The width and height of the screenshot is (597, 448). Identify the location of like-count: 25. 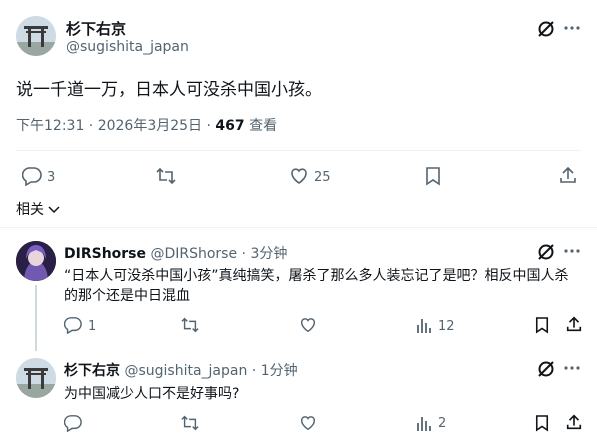
(322, 177).